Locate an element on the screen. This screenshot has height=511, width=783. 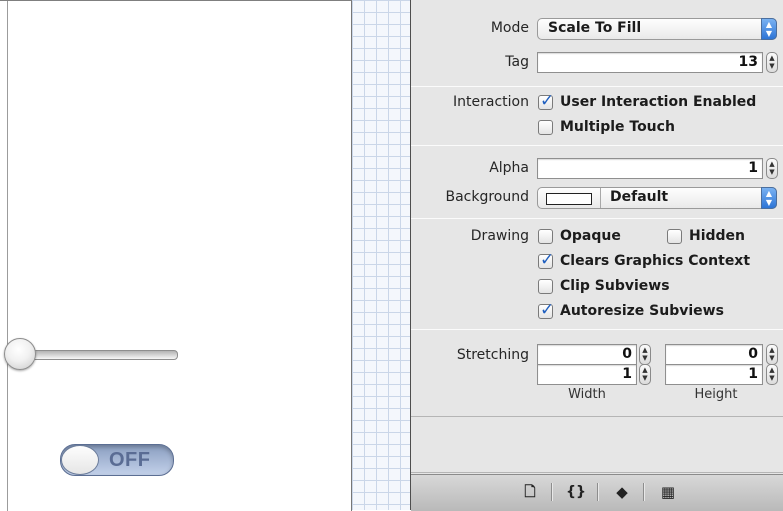
toggle-switch: OFF is located at coordinates (117, 460).